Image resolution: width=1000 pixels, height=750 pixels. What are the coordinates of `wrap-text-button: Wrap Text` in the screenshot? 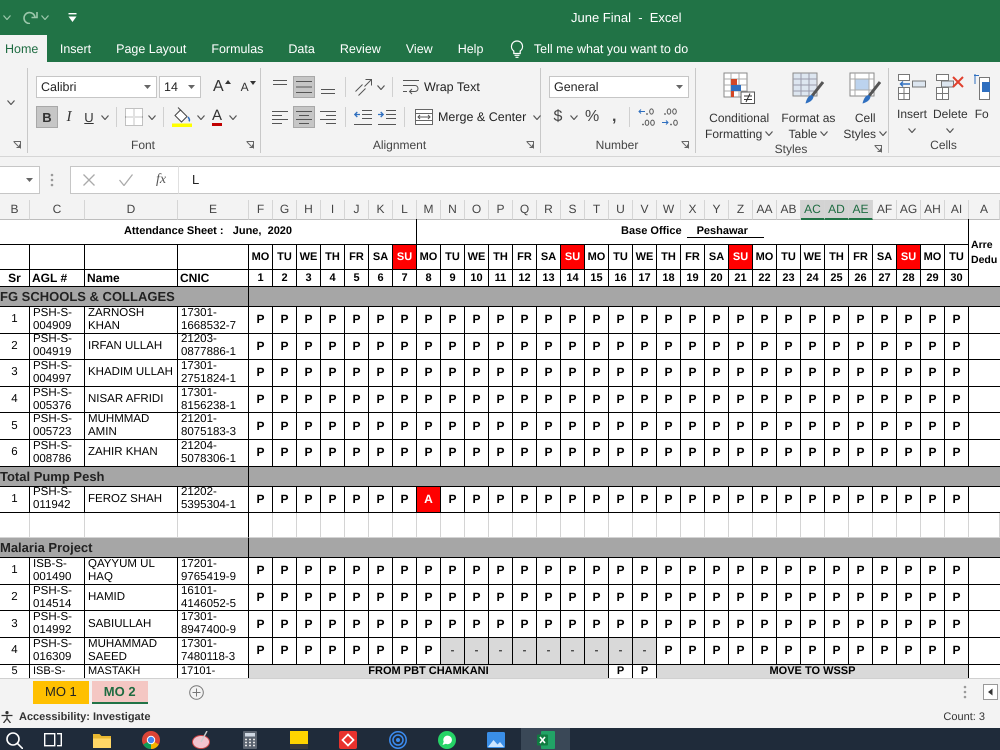 It's located at (441, 87).